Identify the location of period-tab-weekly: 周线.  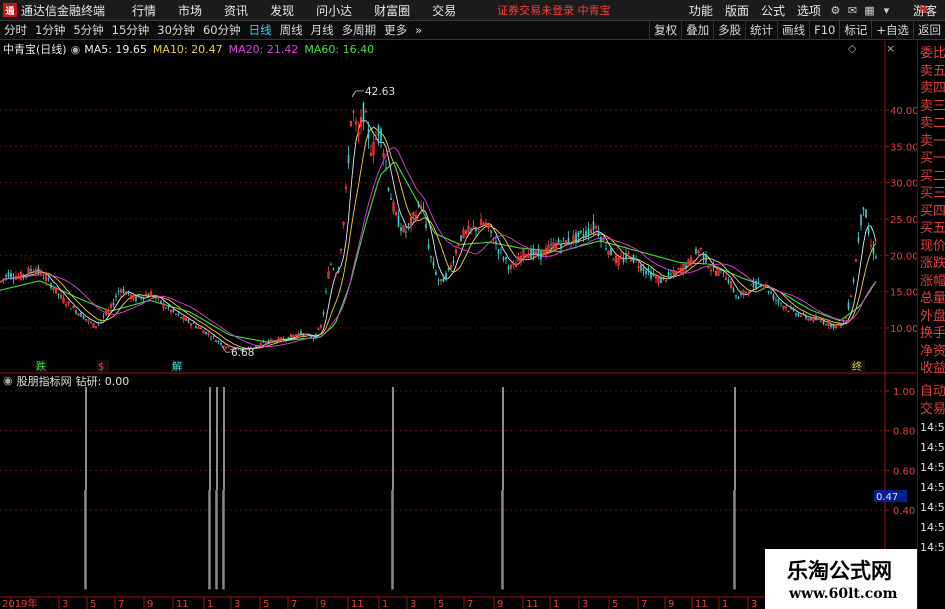
(291, 30).